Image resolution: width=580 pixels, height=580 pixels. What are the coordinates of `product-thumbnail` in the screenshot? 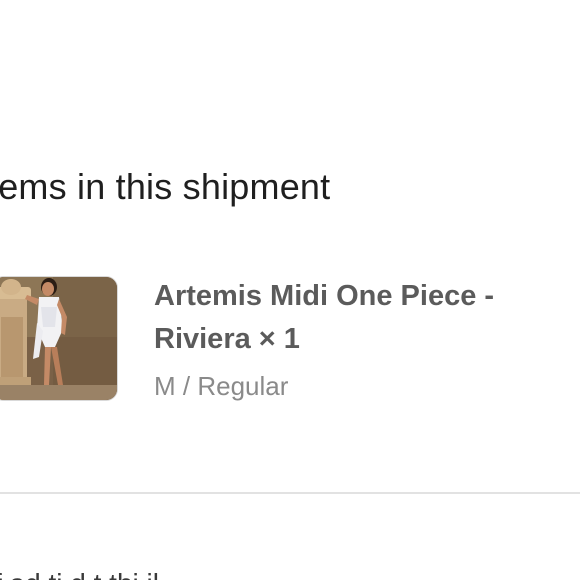 It's located at (59, 338).